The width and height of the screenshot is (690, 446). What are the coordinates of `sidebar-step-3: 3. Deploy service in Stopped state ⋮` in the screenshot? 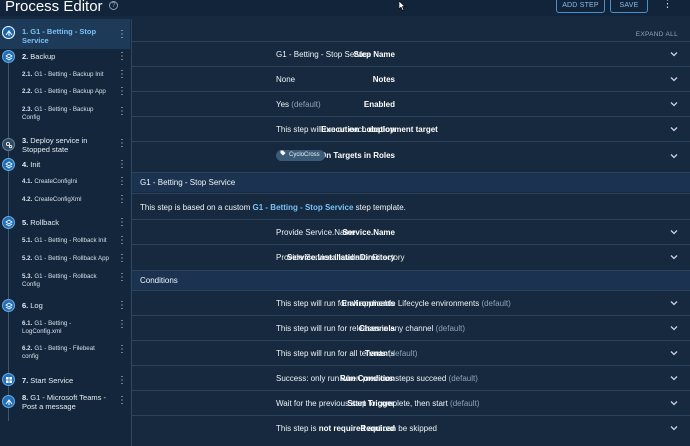 It's located at (65, 146).